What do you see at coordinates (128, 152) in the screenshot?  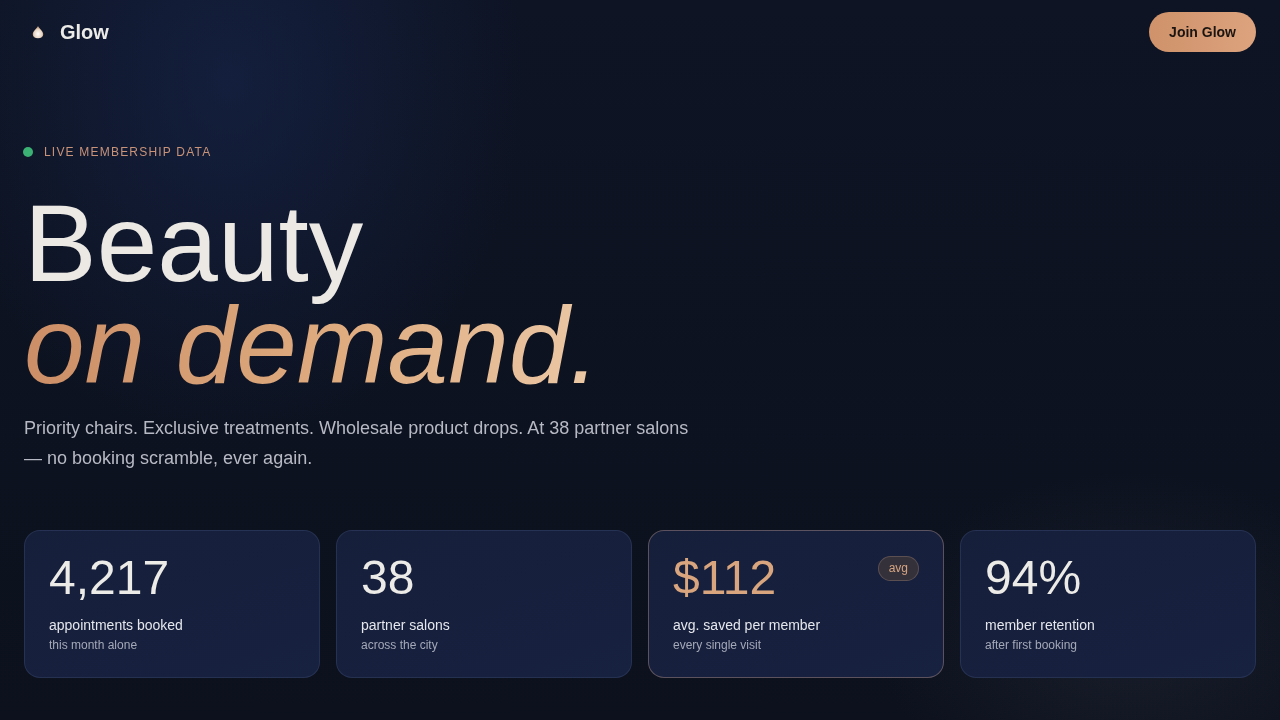 I see `eyebrow-label: LIVE MEMBERSHIP DATA` at bounding box center [128, 152].